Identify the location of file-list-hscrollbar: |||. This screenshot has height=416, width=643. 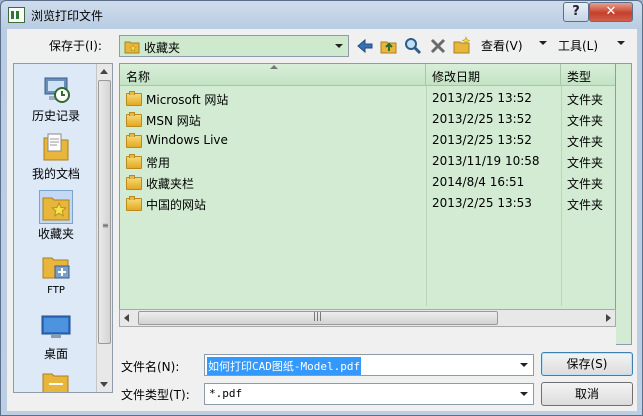
(367, 318).